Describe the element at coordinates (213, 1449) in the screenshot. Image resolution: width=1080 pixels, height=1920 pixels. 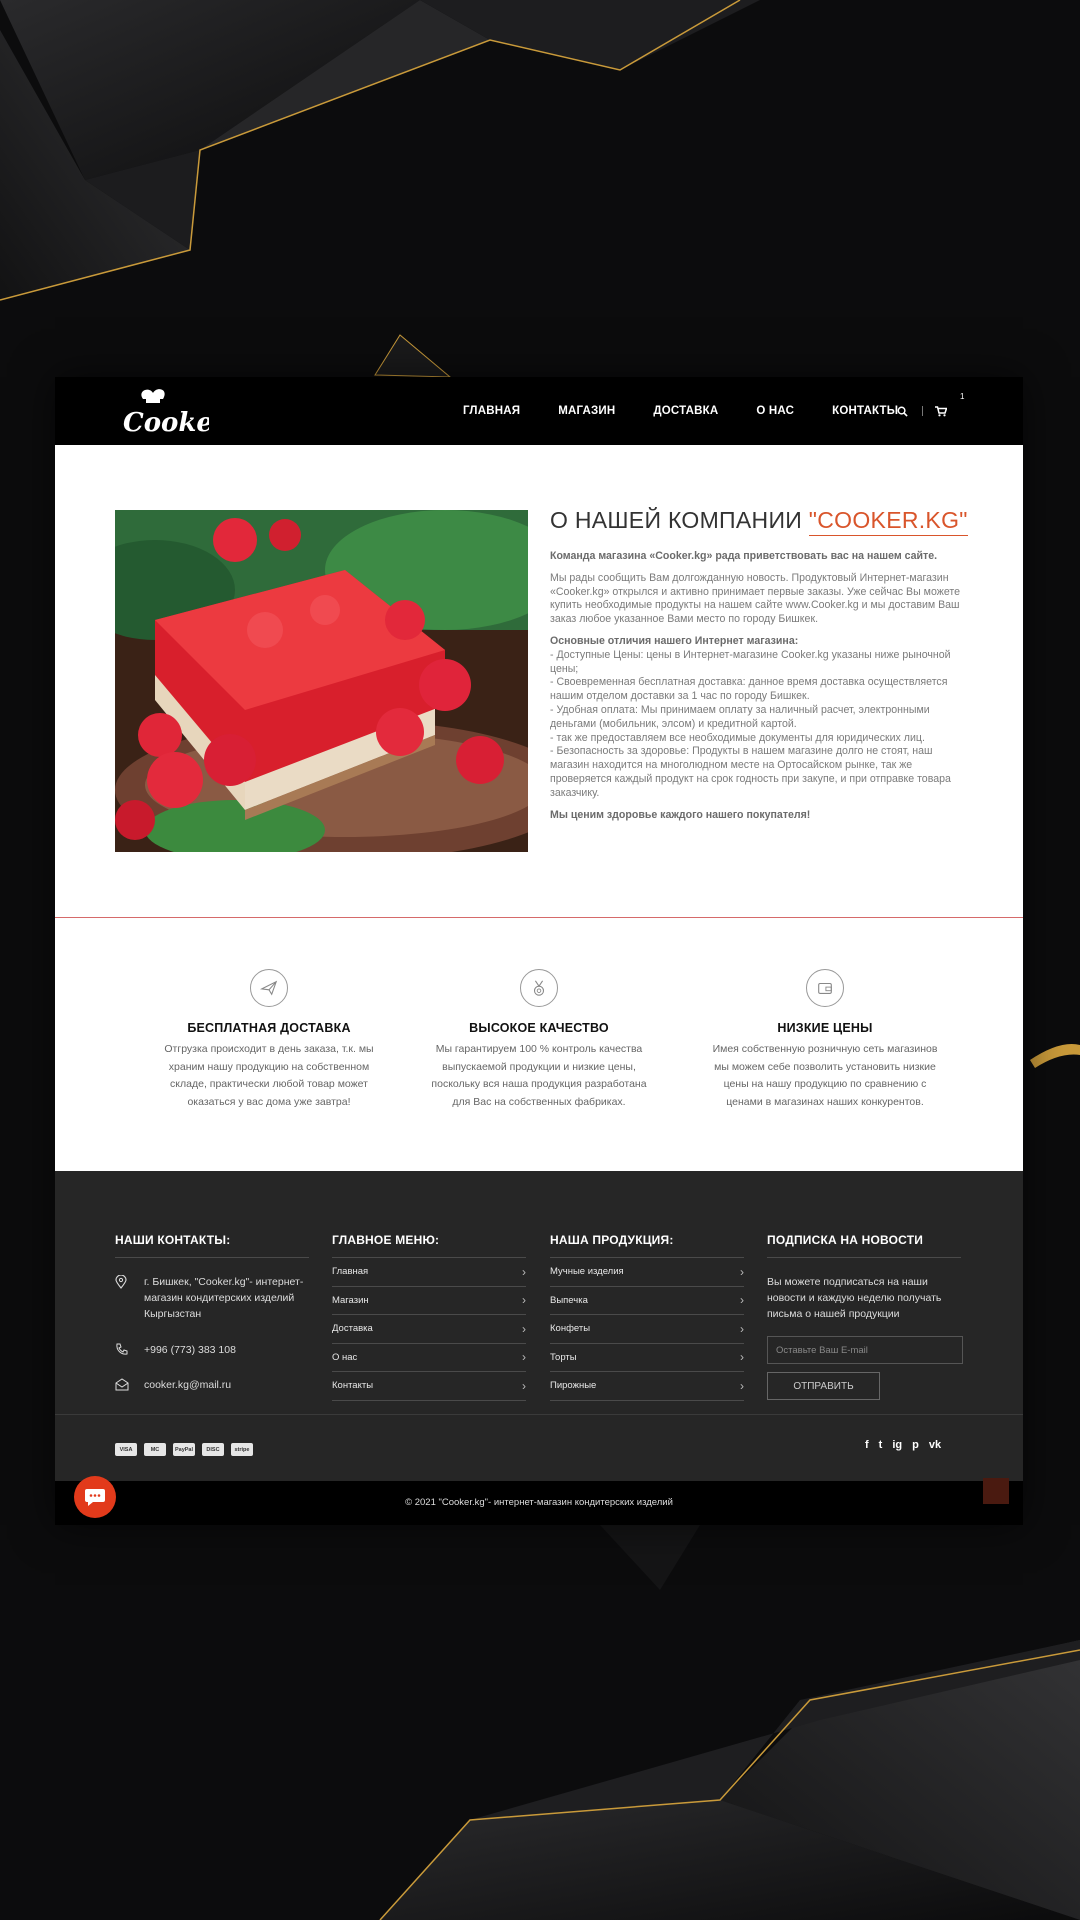
I see `discover-icon: DISC` at that location.